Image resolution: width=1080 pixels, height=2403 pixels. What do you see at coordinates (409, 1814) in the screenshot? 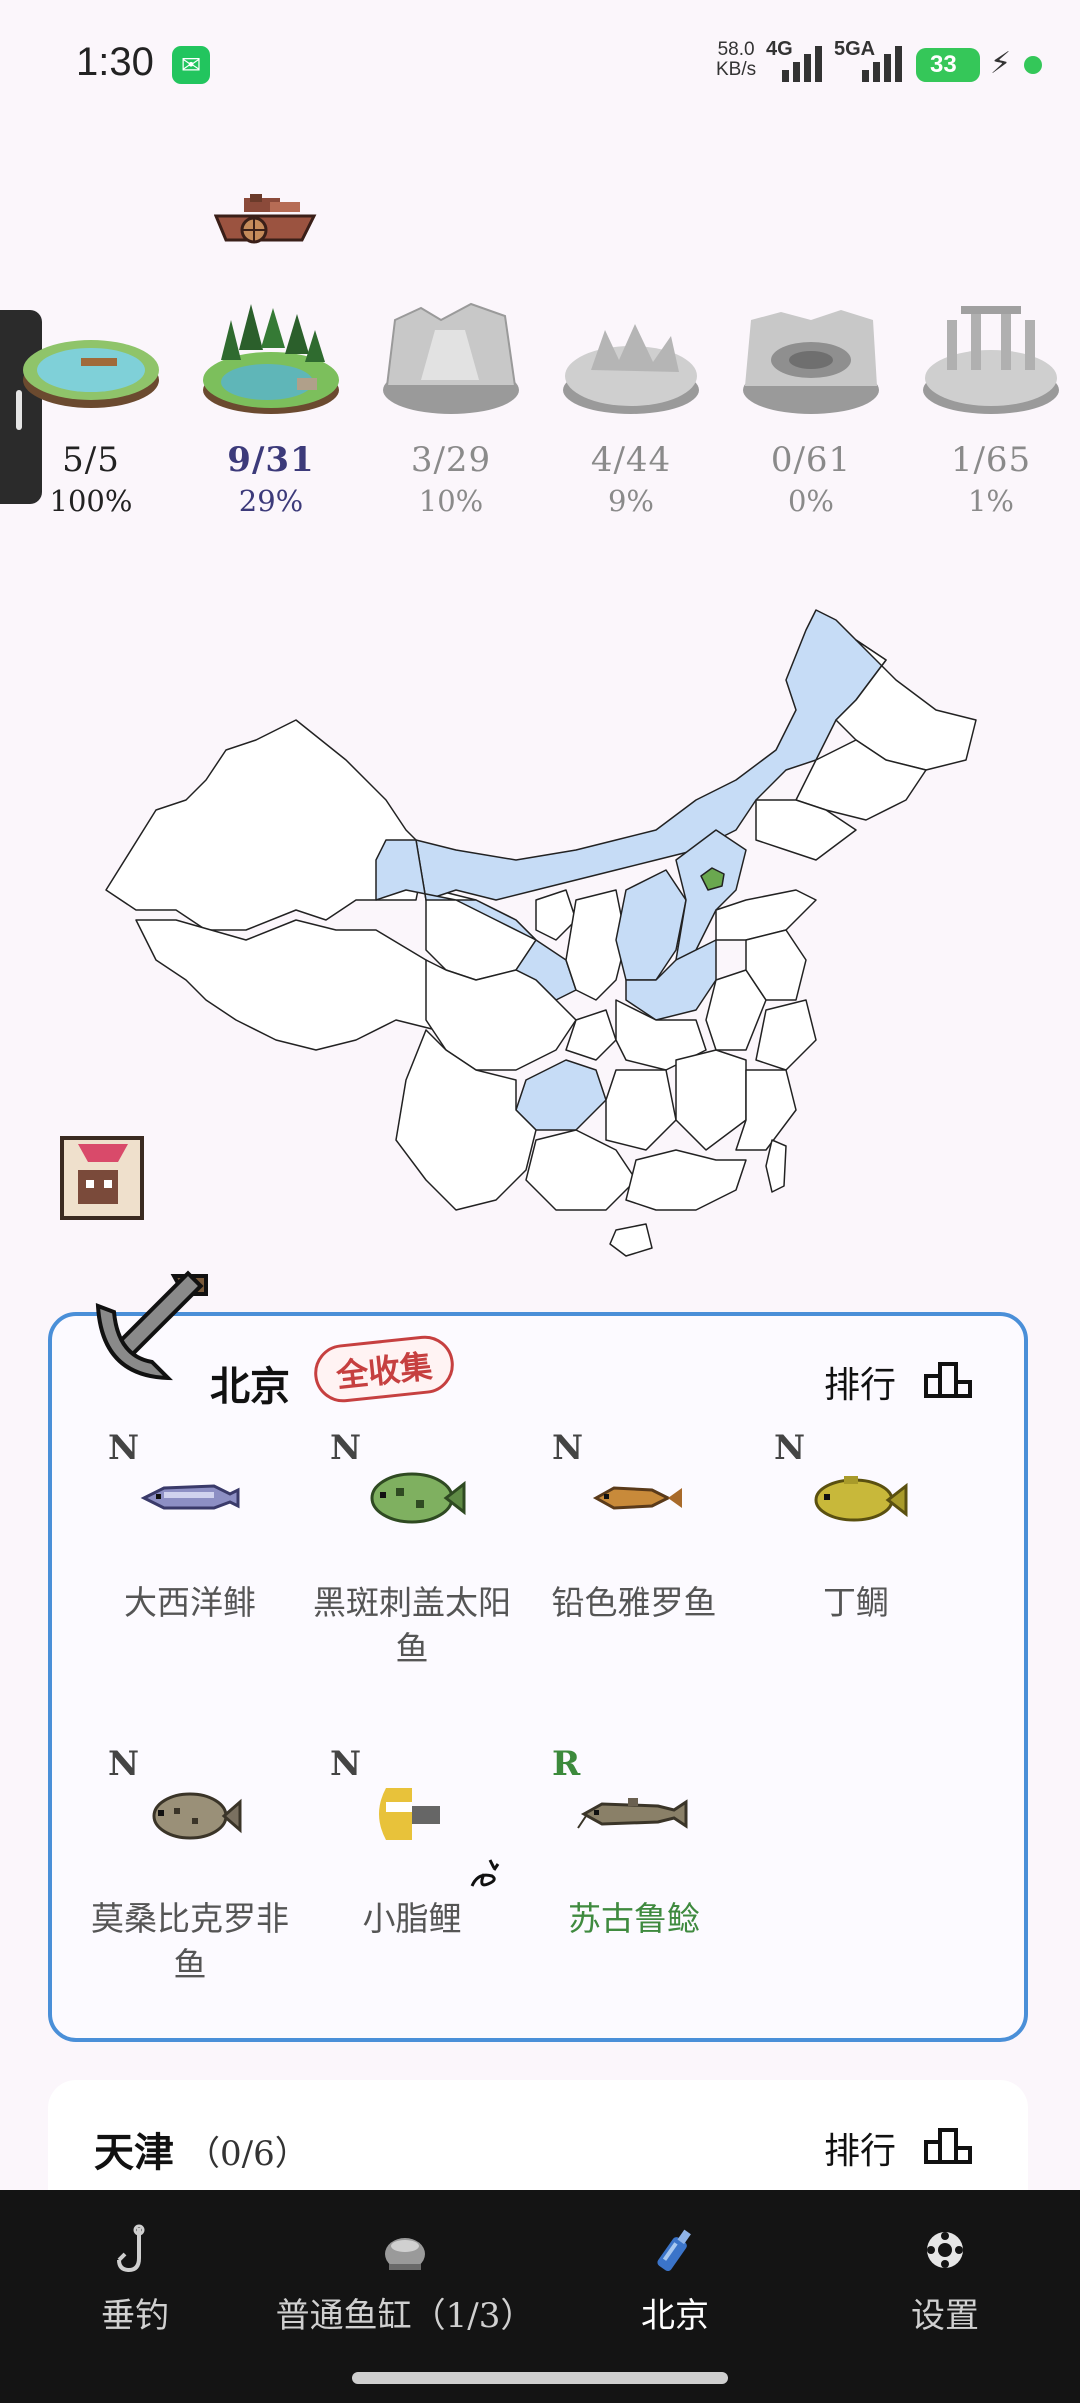
I see `tetra-icon` at bounding box center [409, 1814].